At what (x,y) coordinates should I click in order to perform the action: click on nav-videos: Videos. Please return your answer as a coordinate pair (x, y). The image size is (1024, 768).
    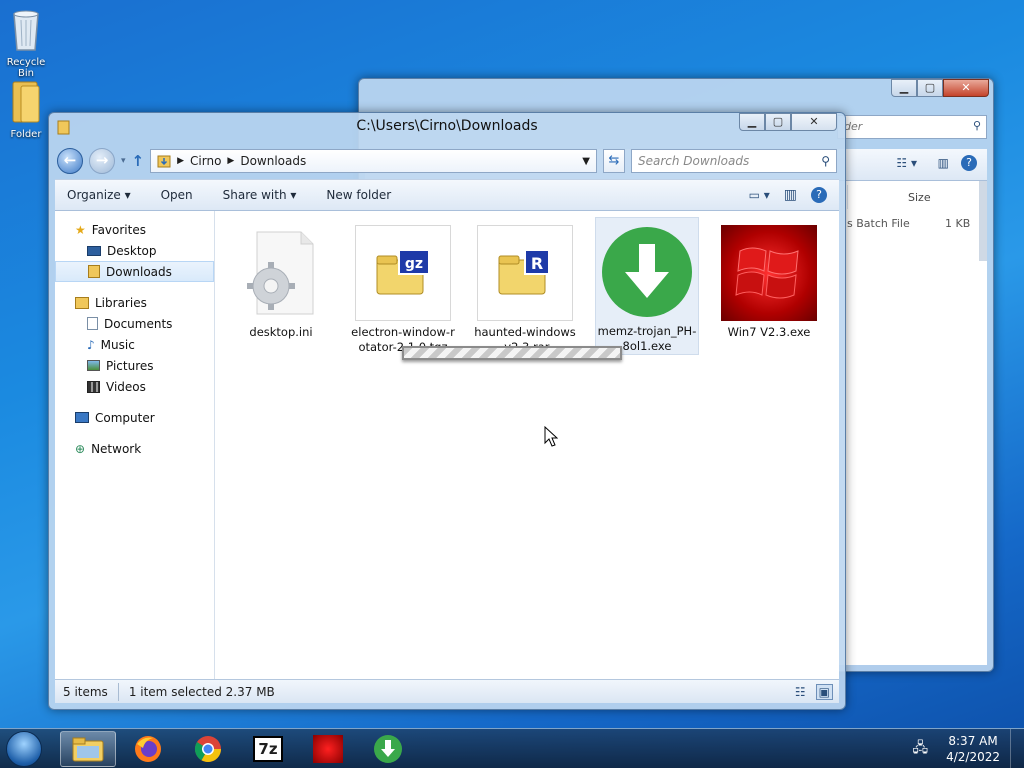
    Looking at the image, I should click on (134, 386).